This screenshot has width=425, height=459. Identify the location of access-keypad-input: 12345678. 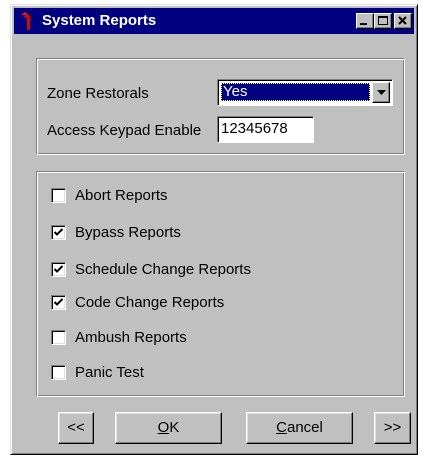
(265, 129).